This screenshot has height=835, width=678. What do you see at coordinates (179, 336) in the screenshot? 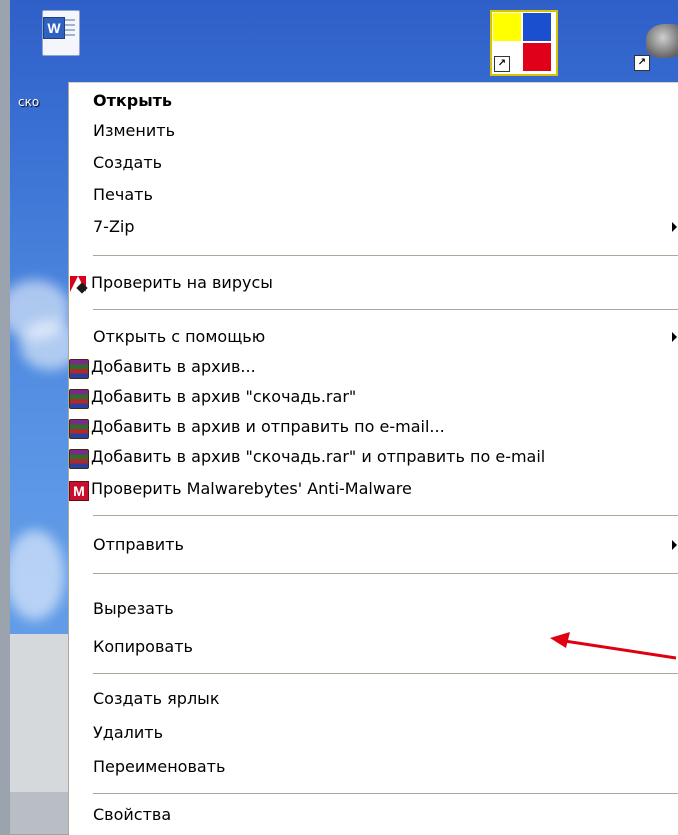
I see `menu-item-label: Открыть с помощью` at bounding box center [179, 336].